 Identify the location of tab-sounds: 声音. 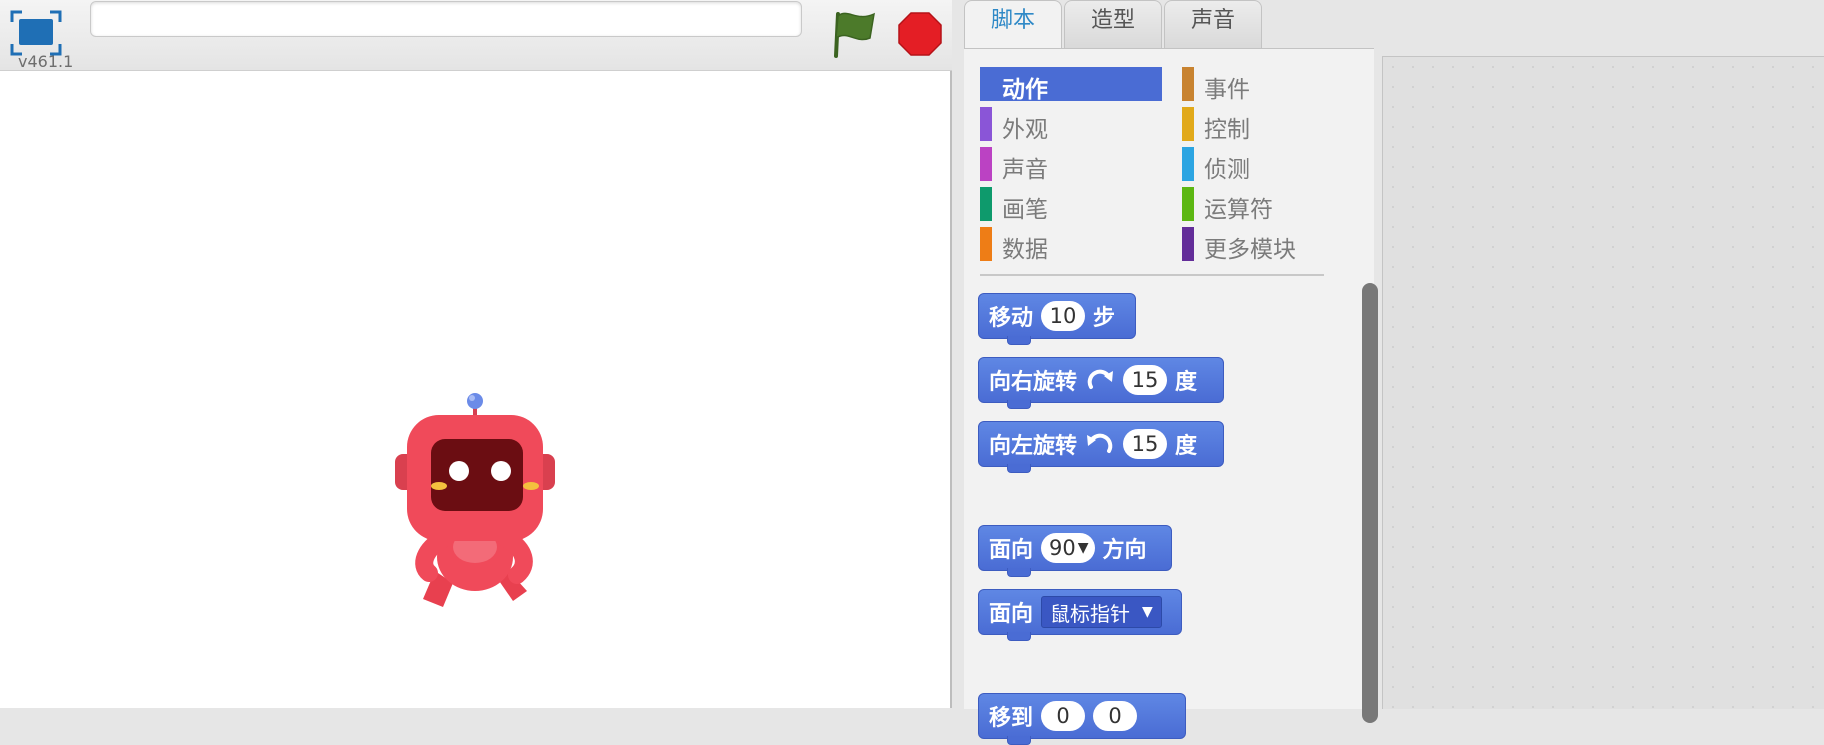
(1213, 24).